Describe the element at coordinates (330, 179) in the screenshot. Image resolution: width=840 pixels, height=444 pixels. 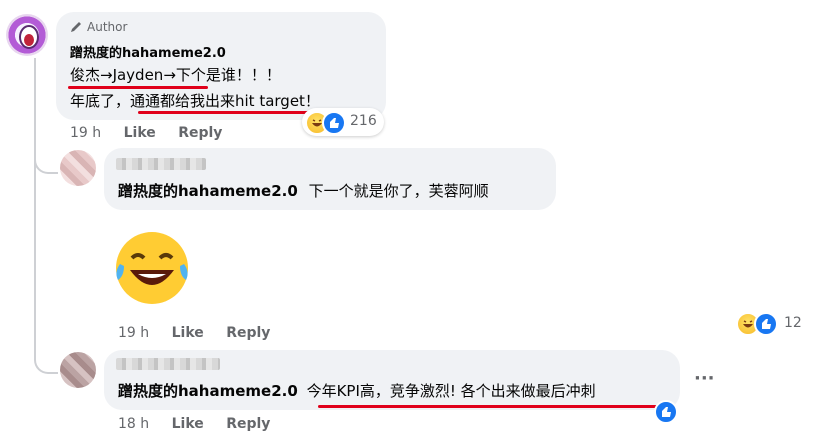
I see `reply-bubble-1: 蹭热度的hahameme2.0 下一个就是你了，芙蓉阿顺` at that location.